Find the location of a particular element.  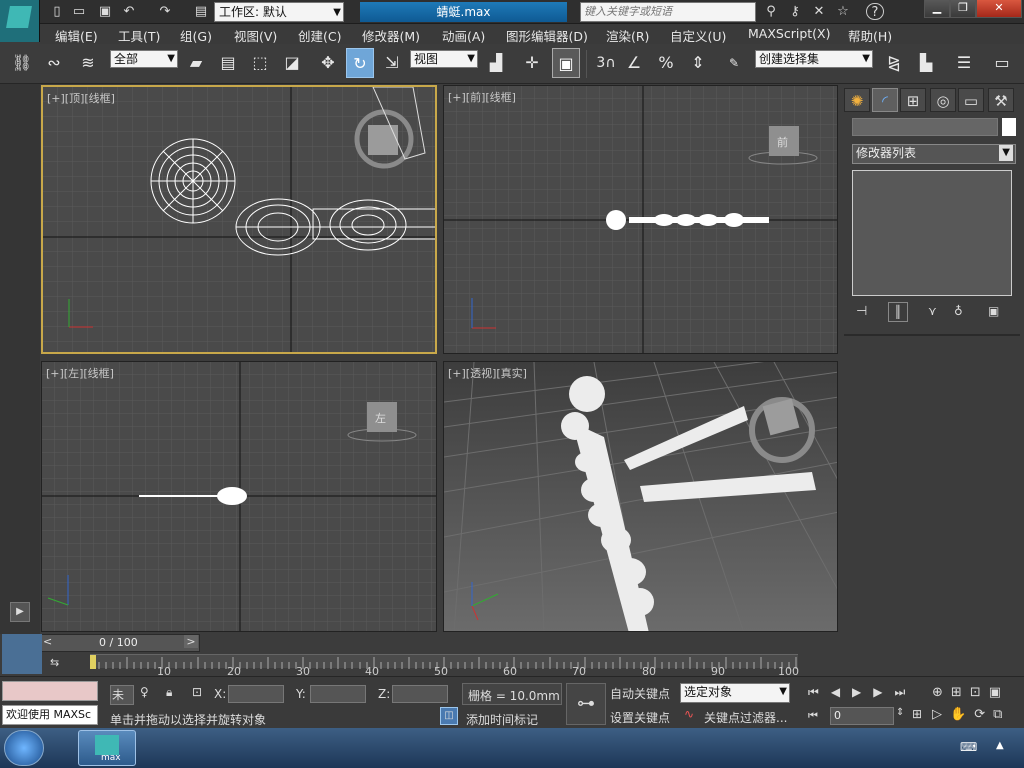

tray-expand-icon: ▲ is located at coordinates (1000, 745).